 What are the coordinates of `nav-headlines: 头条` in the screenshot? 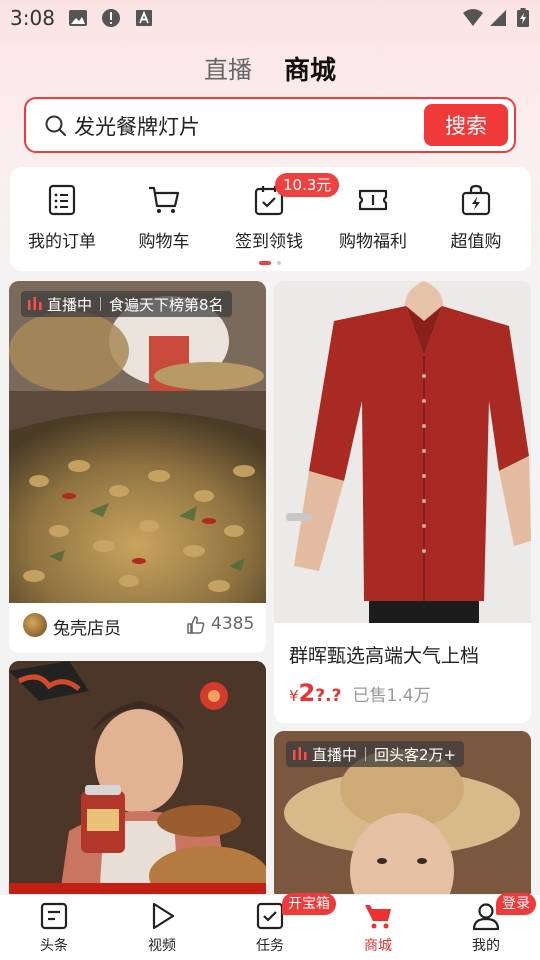 It's located at (54, 928).